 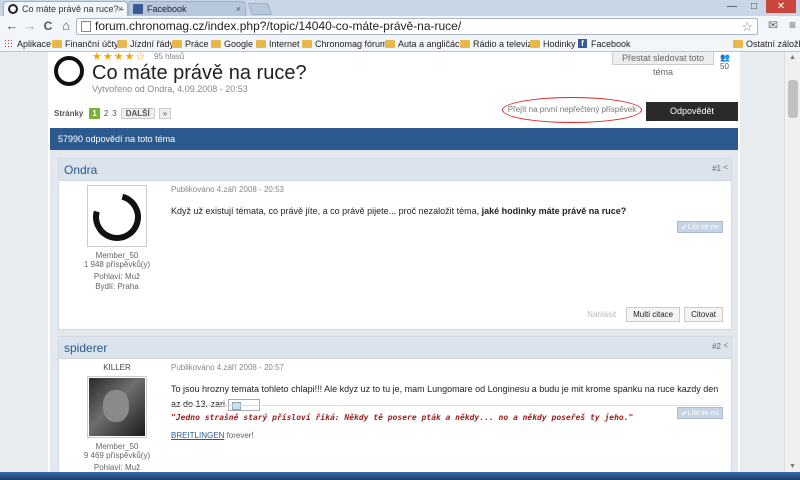 I want to click on quote-button: Citovat, so click(x=703, y=314).